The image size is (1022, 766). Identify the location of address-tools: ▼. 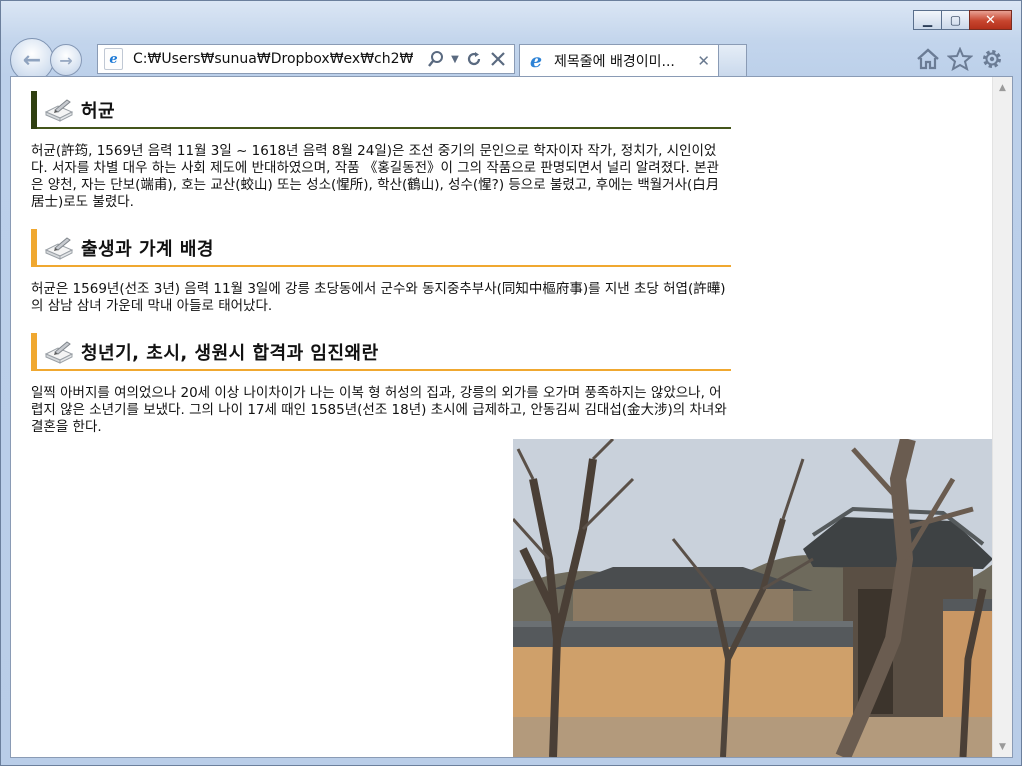
(465, 59).